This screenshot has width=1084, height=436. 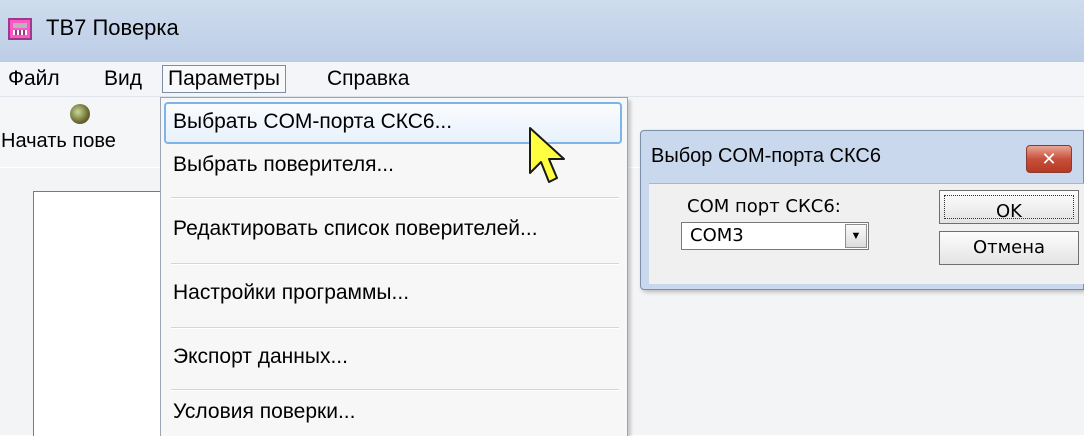 I want to click on ok-button: OK, so click(x=1009, y=207).